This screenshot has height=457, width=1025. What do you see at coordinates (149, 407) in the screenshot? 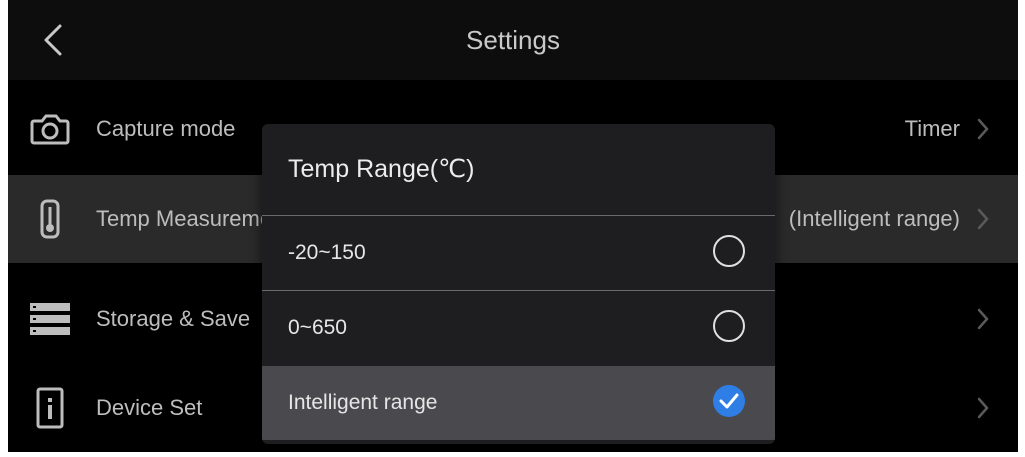
I see `row-label: Device Set` at bounding box center [149, 407].